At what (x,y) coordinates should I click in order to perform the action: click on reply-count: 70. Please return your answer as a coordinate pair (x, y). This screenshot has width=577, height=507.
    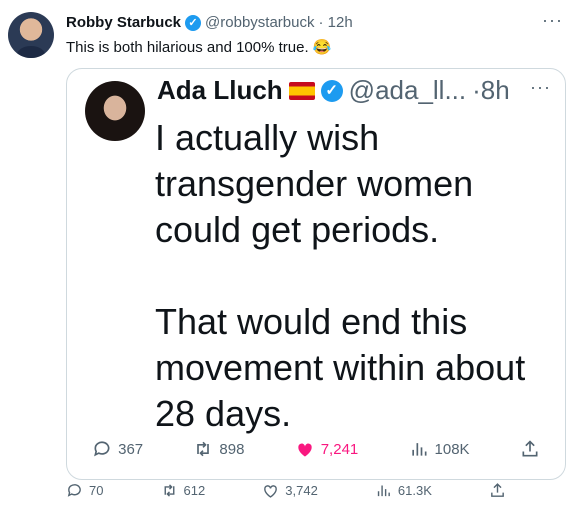
    Looking at the image, I should click on (96, 490).